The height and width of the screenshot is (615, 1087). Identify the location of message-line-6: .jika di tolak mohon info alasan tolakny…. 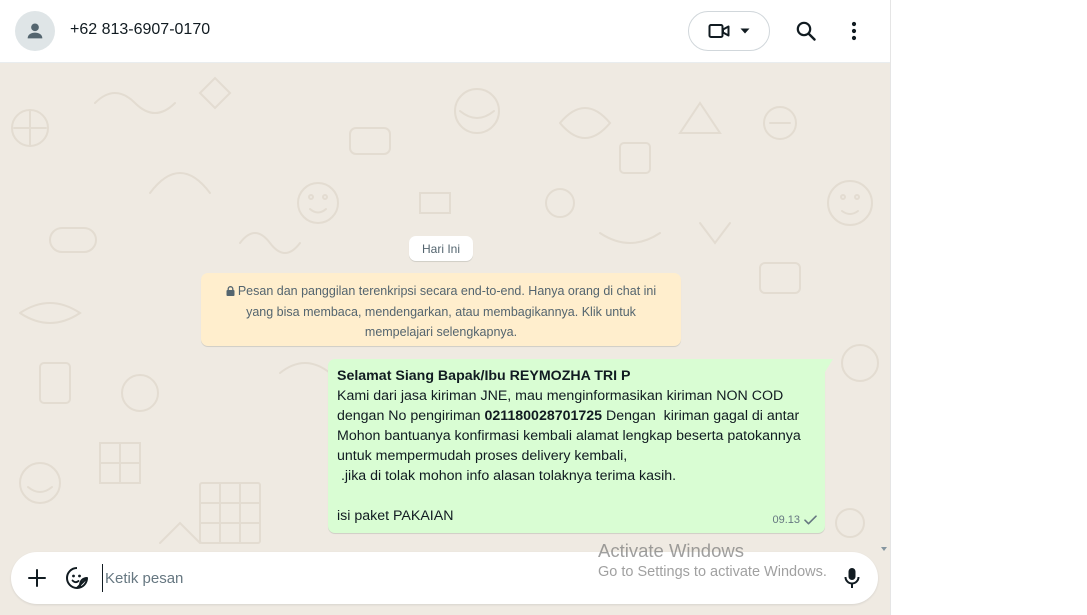
(507, 476).